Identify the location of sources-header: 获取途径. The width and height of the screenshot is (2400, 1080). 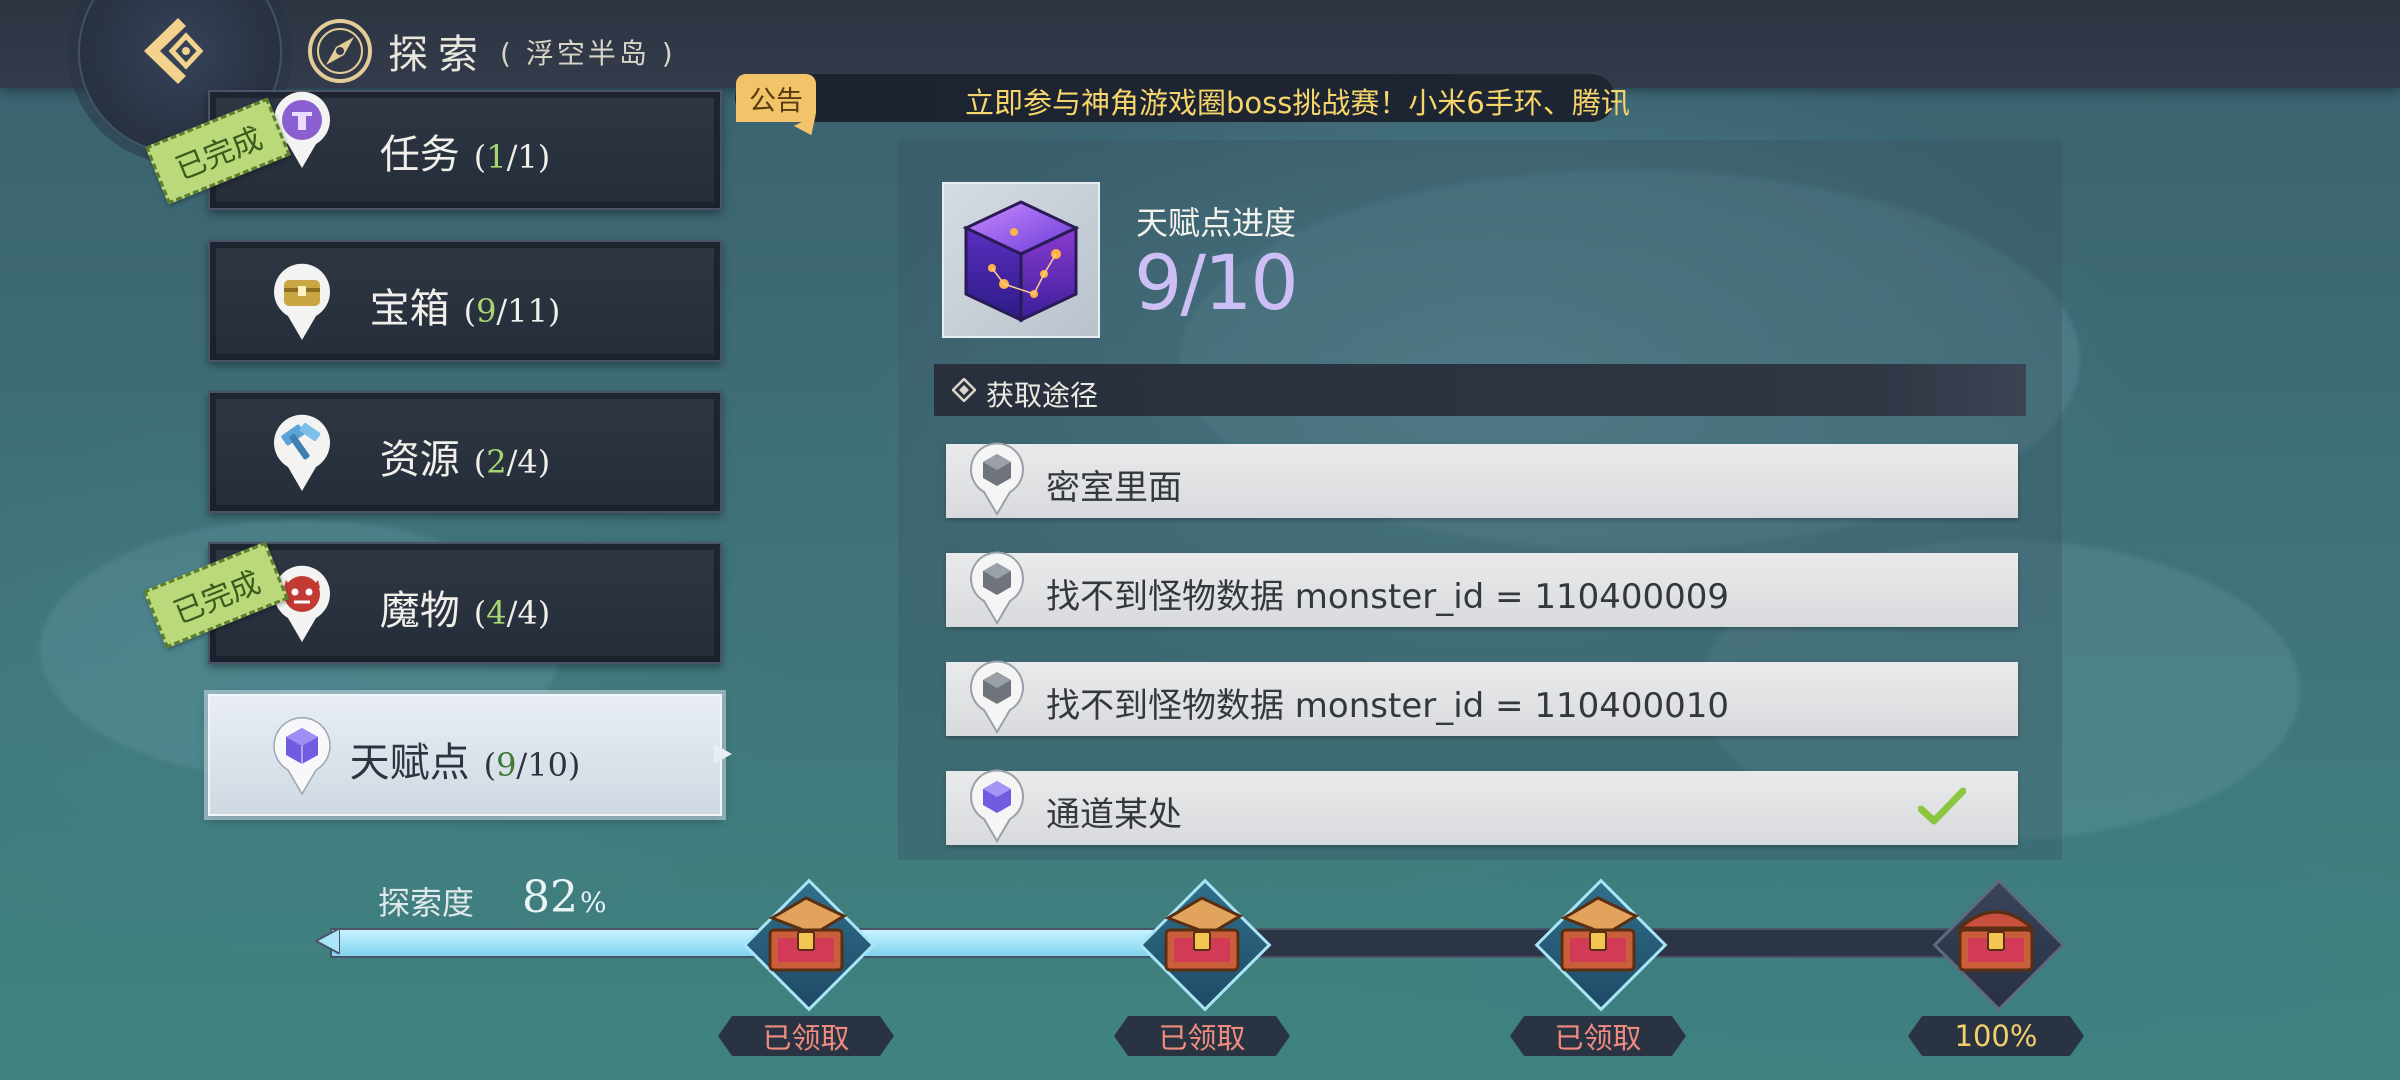
(1480, 390).